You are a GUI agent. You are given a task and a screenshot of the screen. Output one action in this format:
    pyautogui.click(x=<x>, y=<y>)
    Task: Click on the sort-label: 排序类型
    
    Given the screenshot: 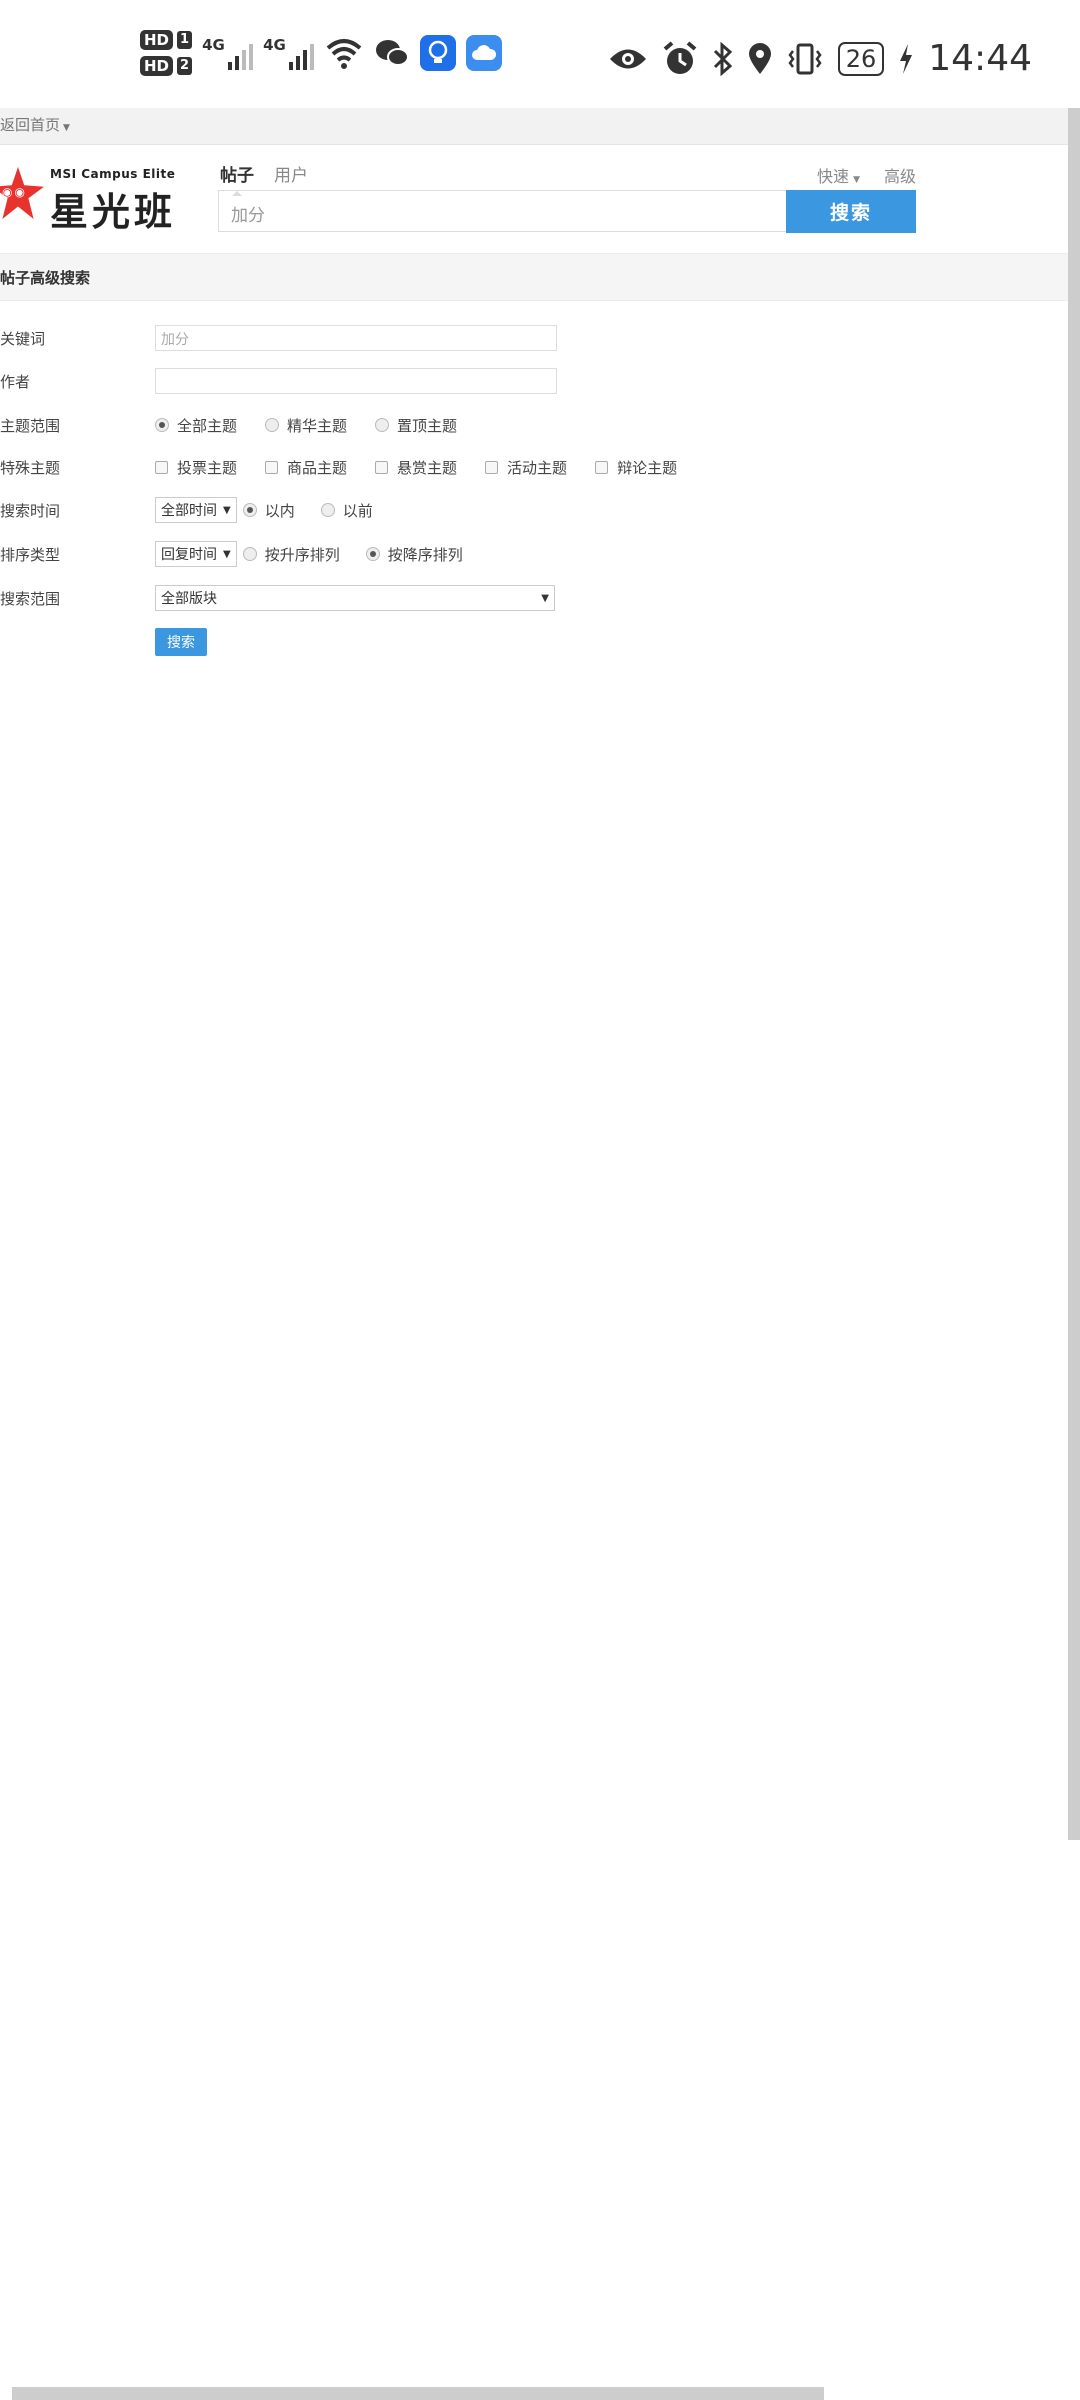 What is the action you would take?
    pyautogui.click(x=30, y=555)
    